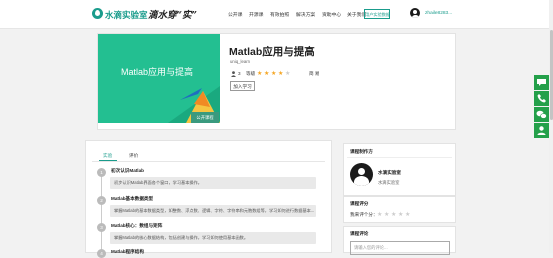 This screenshot has width=553, height=258. Describe the element at coordinates (133, 156) in the screenshot. I see `tab-reviews: 评价` at that location.